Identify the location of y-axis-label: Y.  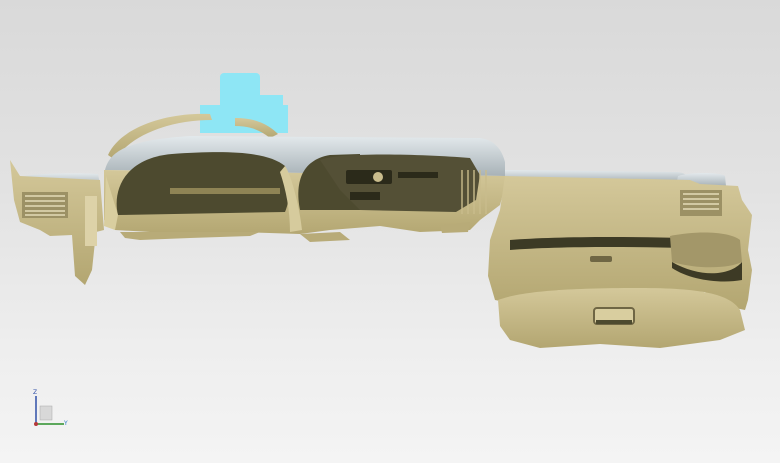
(66, 423).